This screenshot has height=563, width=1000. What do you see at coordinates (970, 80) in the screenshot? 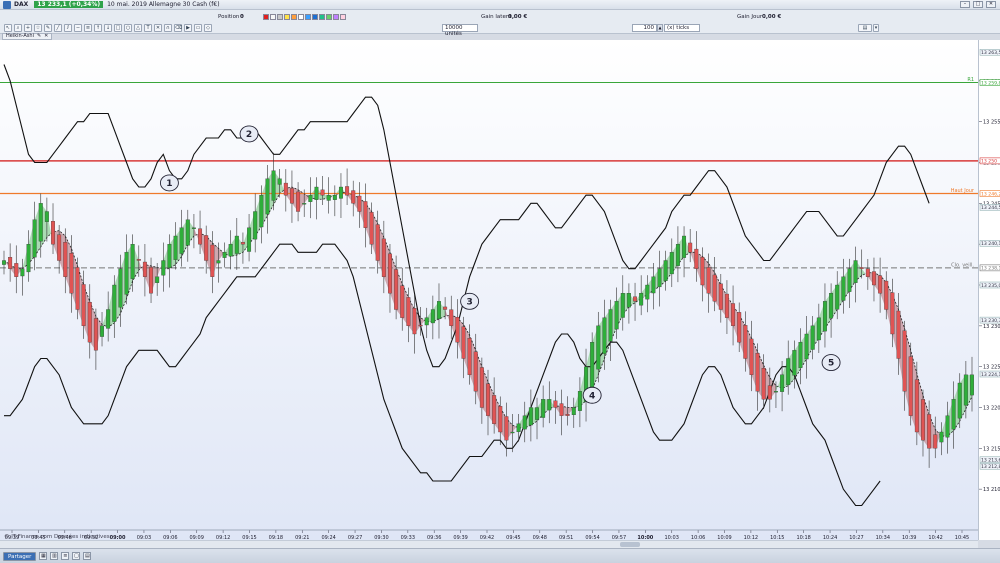
I see `level-label: R1` at bounding box center [970, 80].